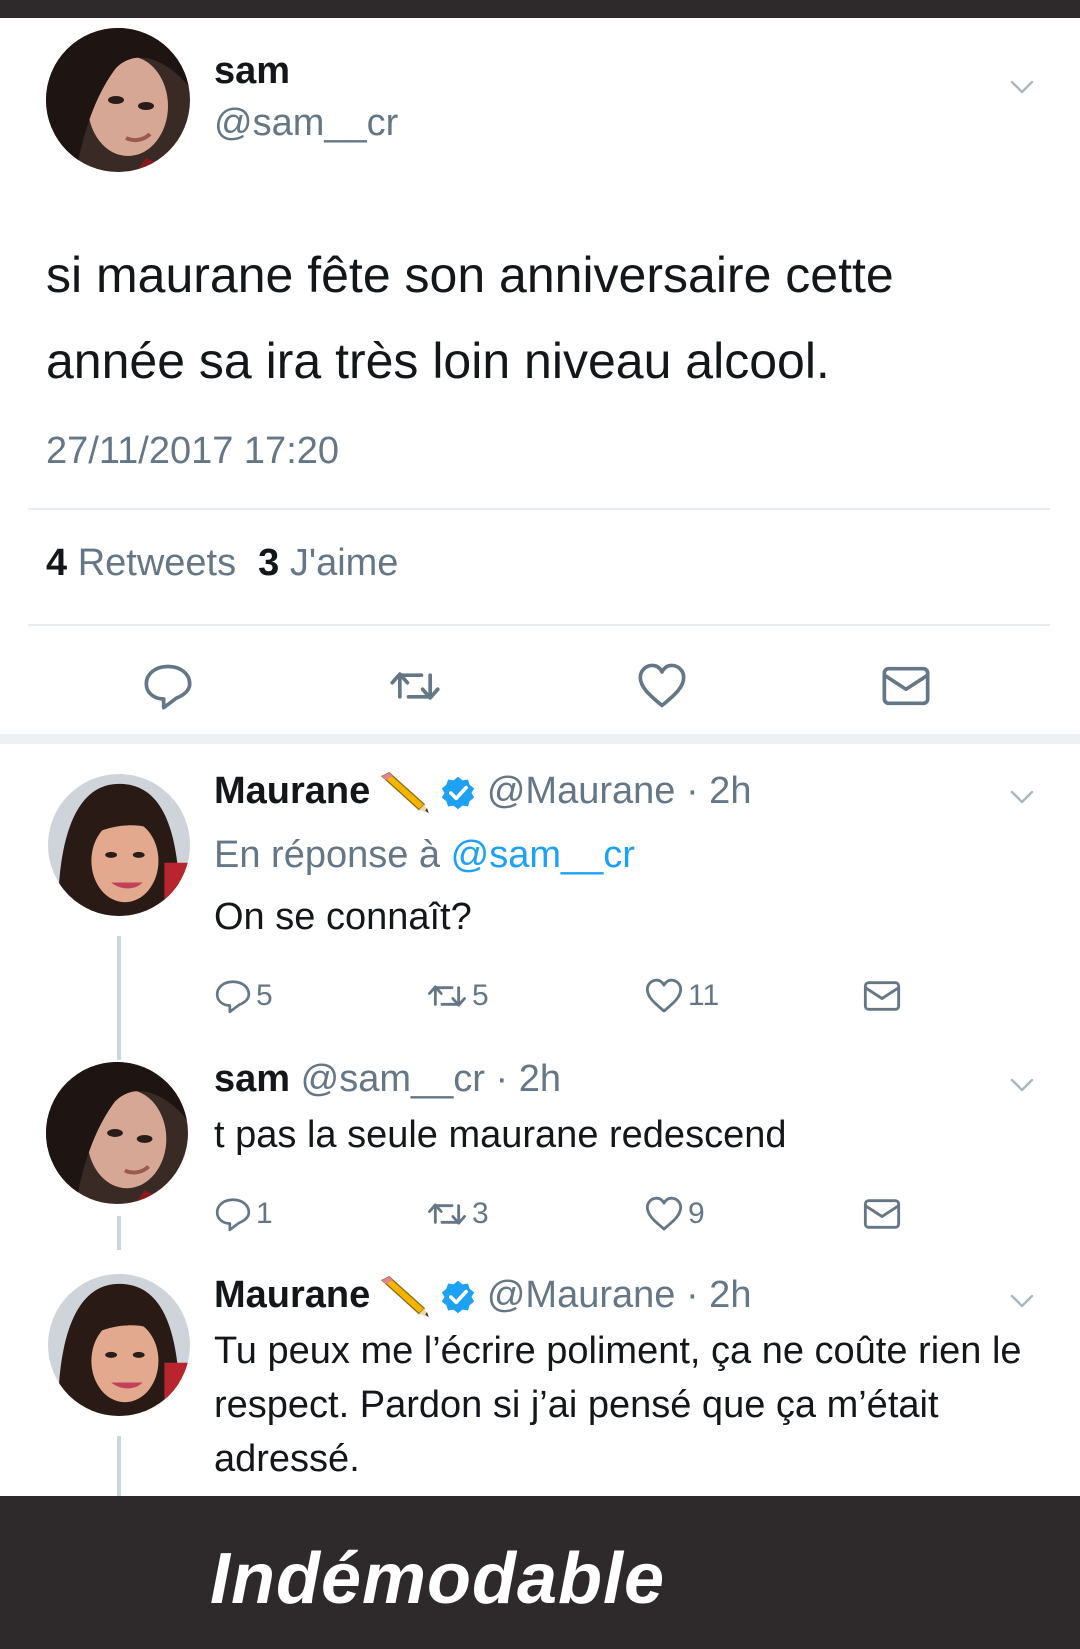 Image resolution: width=1080 pixels, height=1649 pixels. What do you see at coordinates (157, 563) in the screenshot?
I see `retweets-label: Retweets` at bounding box center [157, 563].